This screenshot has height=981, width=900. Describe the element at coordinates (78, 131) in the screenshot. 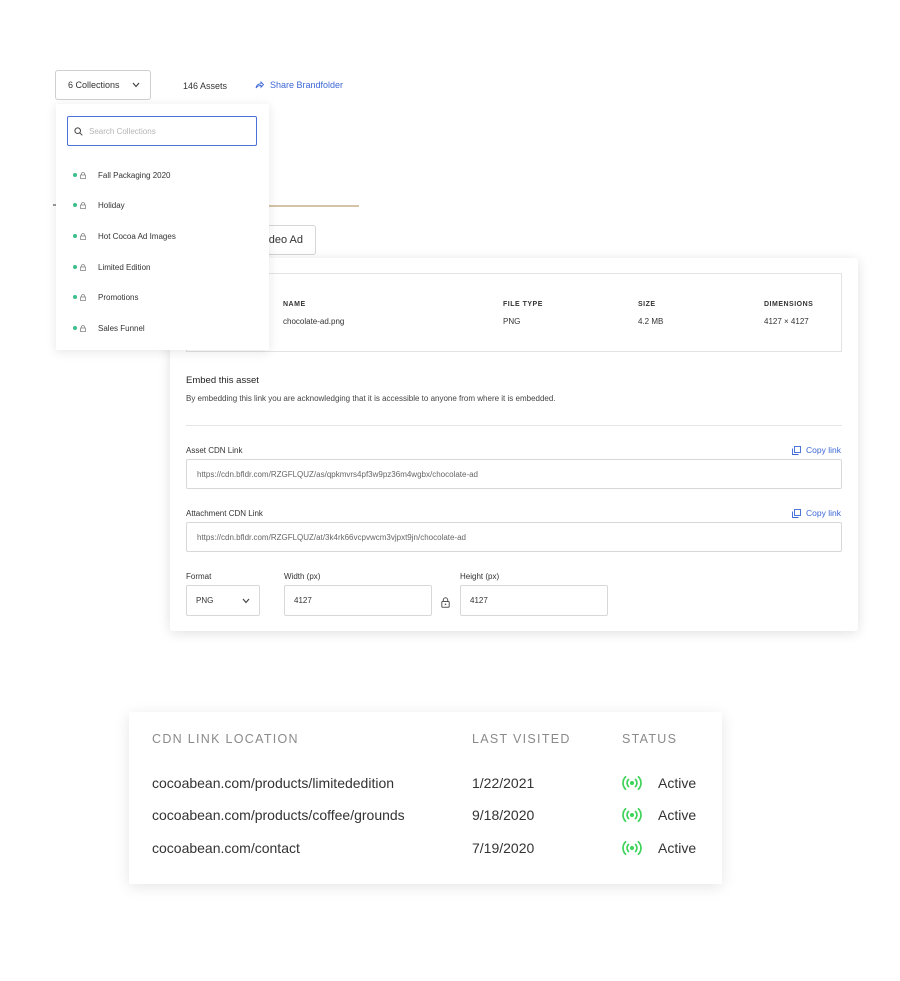

I see `search-icon` at that location.